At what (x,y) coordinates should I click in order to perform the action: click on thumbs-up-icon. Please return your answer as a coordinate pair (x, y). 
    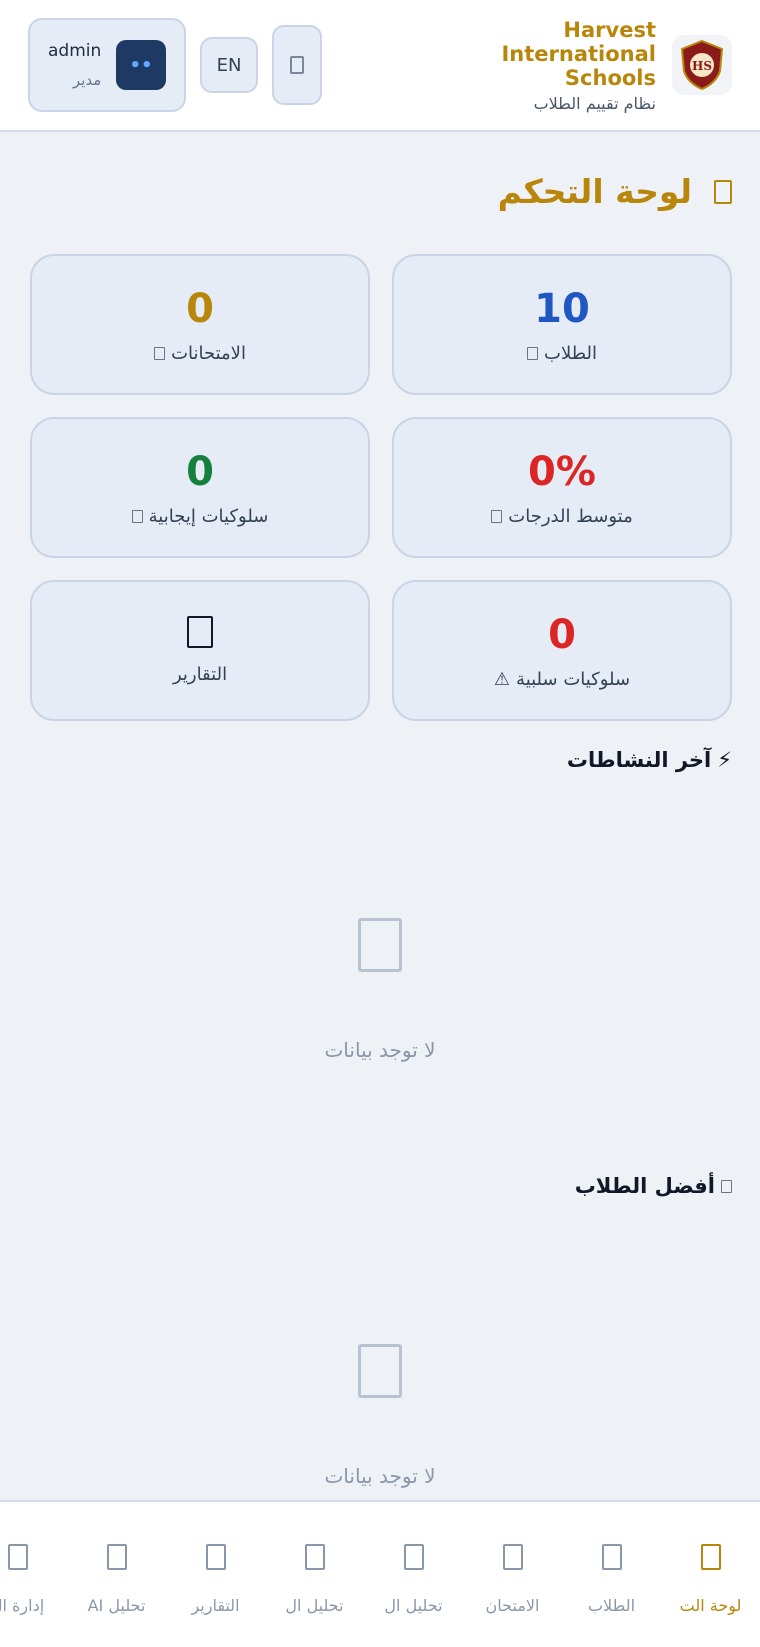
    Looking at the image, I should click on (137, 516).